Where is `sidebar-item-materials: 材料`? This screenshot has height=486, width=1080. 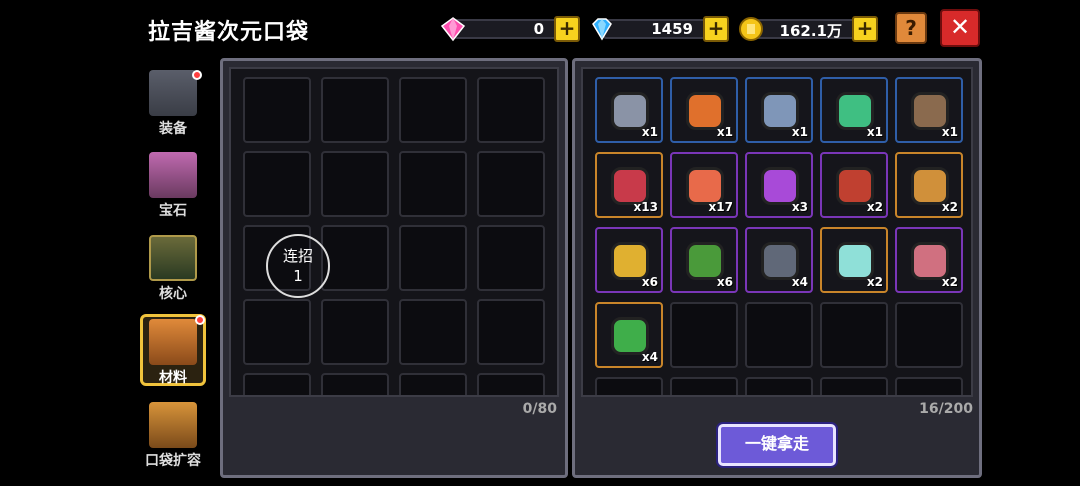 sidebar-item-materials: 材料 is located at coordinates (173, 350).